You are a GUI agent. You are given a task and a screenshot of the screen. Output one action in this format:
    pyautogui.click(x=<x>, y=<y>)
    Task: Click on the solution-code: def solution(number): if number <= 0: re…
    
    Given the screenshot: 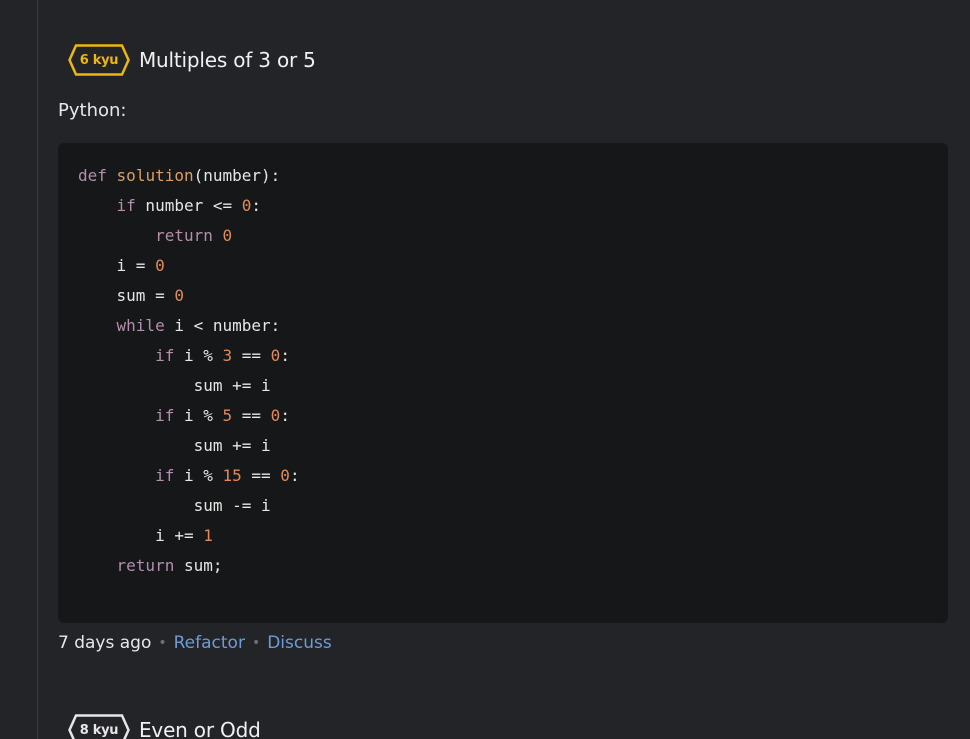 What is the action you would take?
    pyautogui.click(x=189, y=371)
    